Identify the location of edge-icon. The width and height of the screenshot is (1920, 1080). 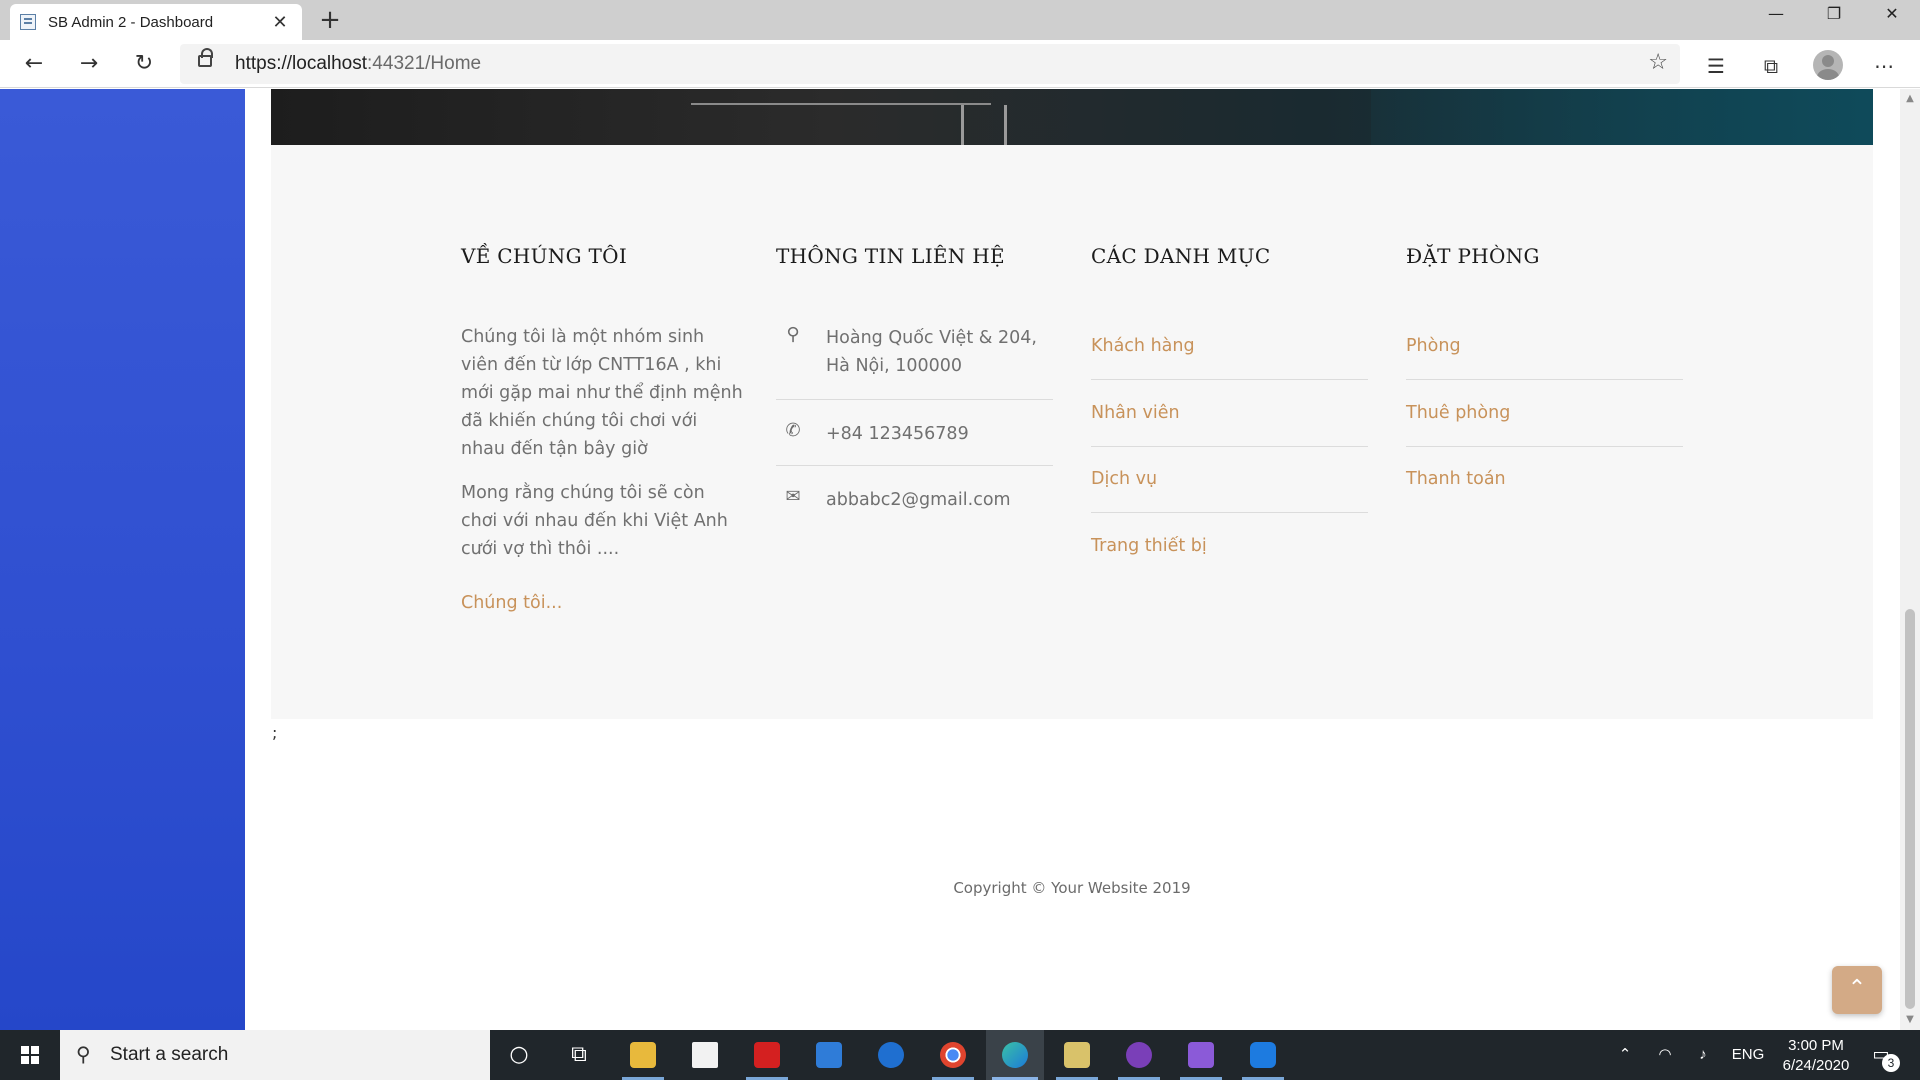
(1015, 1055).